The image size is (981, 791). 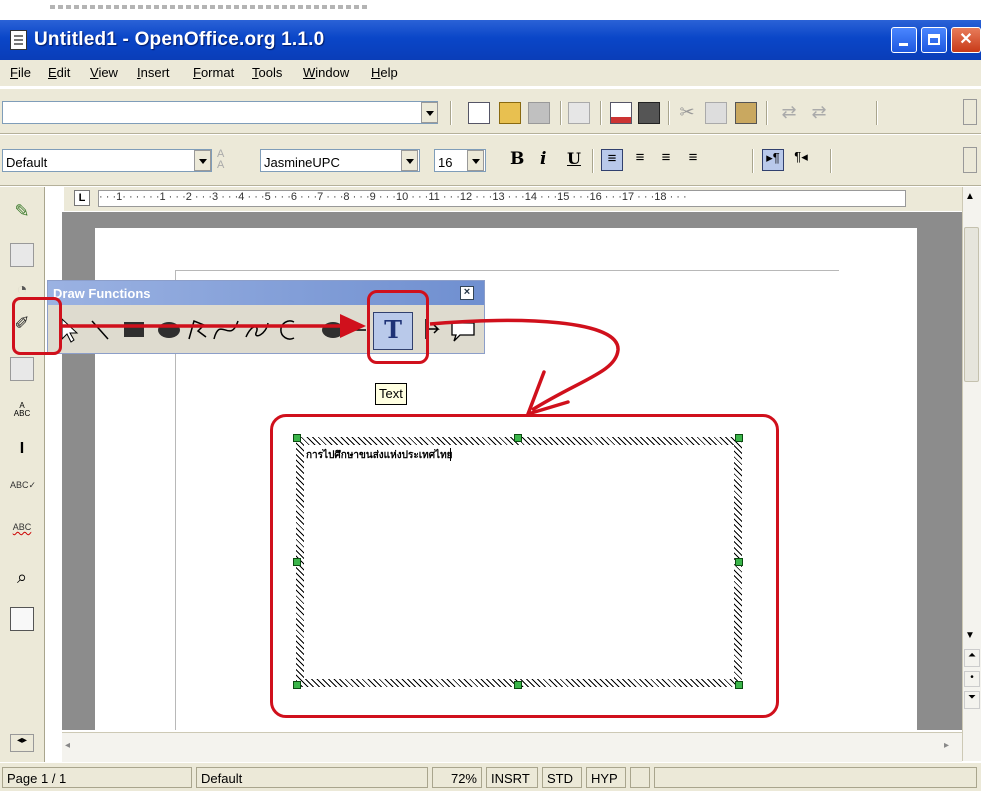 What do you see at coordinates (70, 330) in the screenshot?
I see `select-icon` at bounding box center [70, 330].